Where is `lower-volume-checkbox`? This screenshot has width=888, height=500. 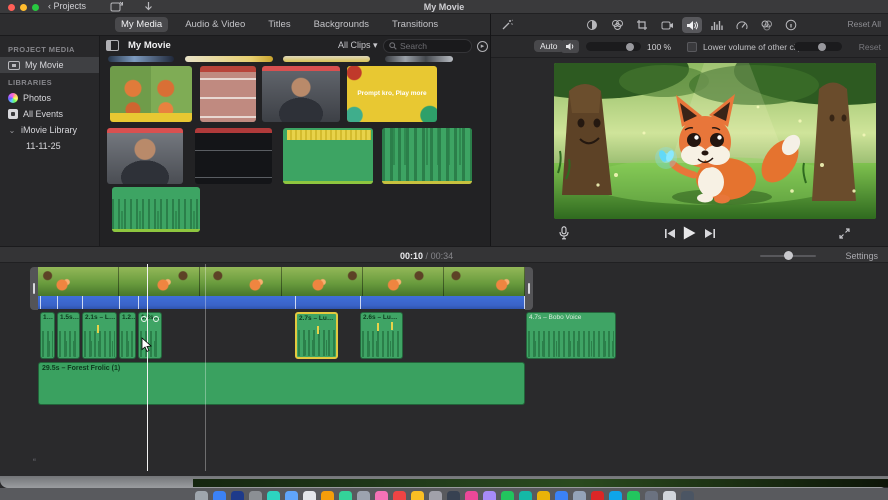 lower-volume-checkbox is located at coordinates (692, 47).